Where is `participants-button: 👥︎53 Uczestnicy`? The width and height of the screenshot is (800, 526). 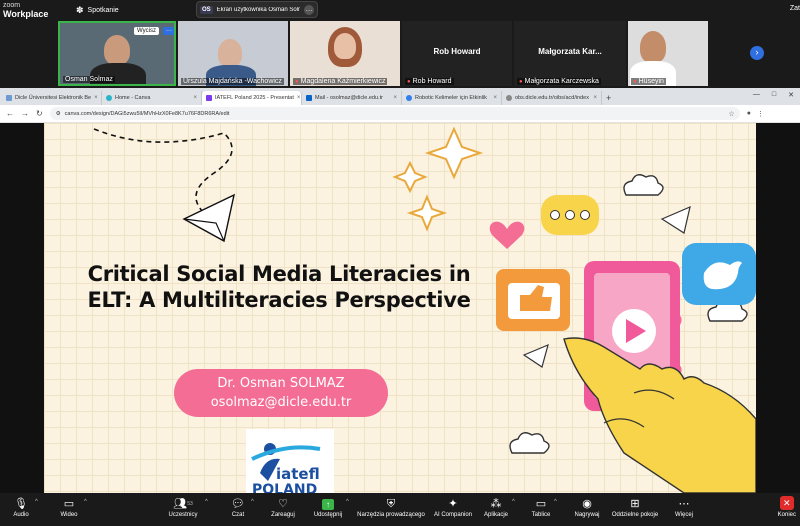
participants-button: 👥︎53 Uczestnicy is located at coordinates (183, 507).